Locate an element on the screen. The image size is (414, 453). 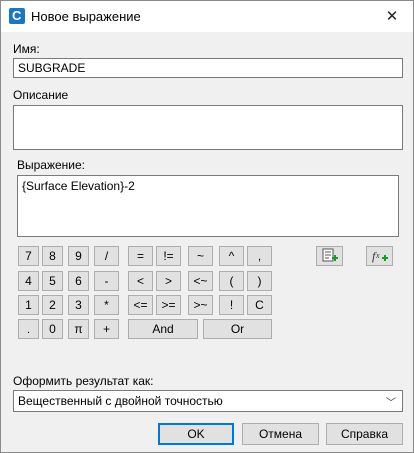
key-equals: = is located at coordinates (140, 256).